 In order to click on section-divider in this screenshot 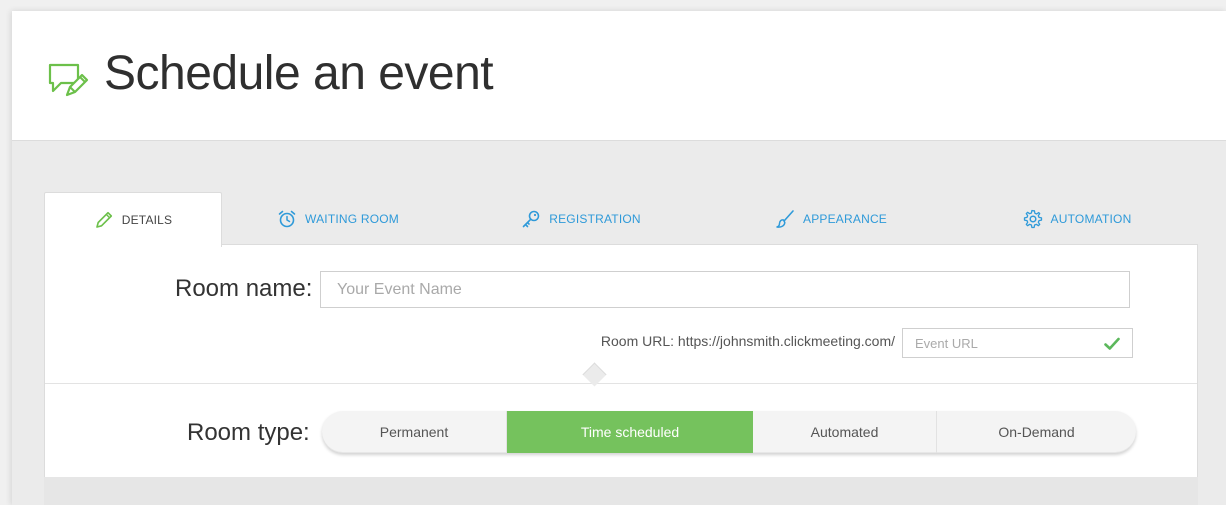, I will do `click(621, 383)`.